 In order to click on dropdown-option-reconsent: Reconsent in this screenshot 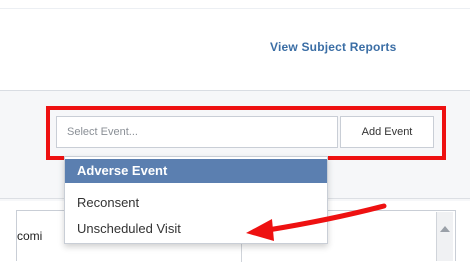, I will do `click(196, 203)`.